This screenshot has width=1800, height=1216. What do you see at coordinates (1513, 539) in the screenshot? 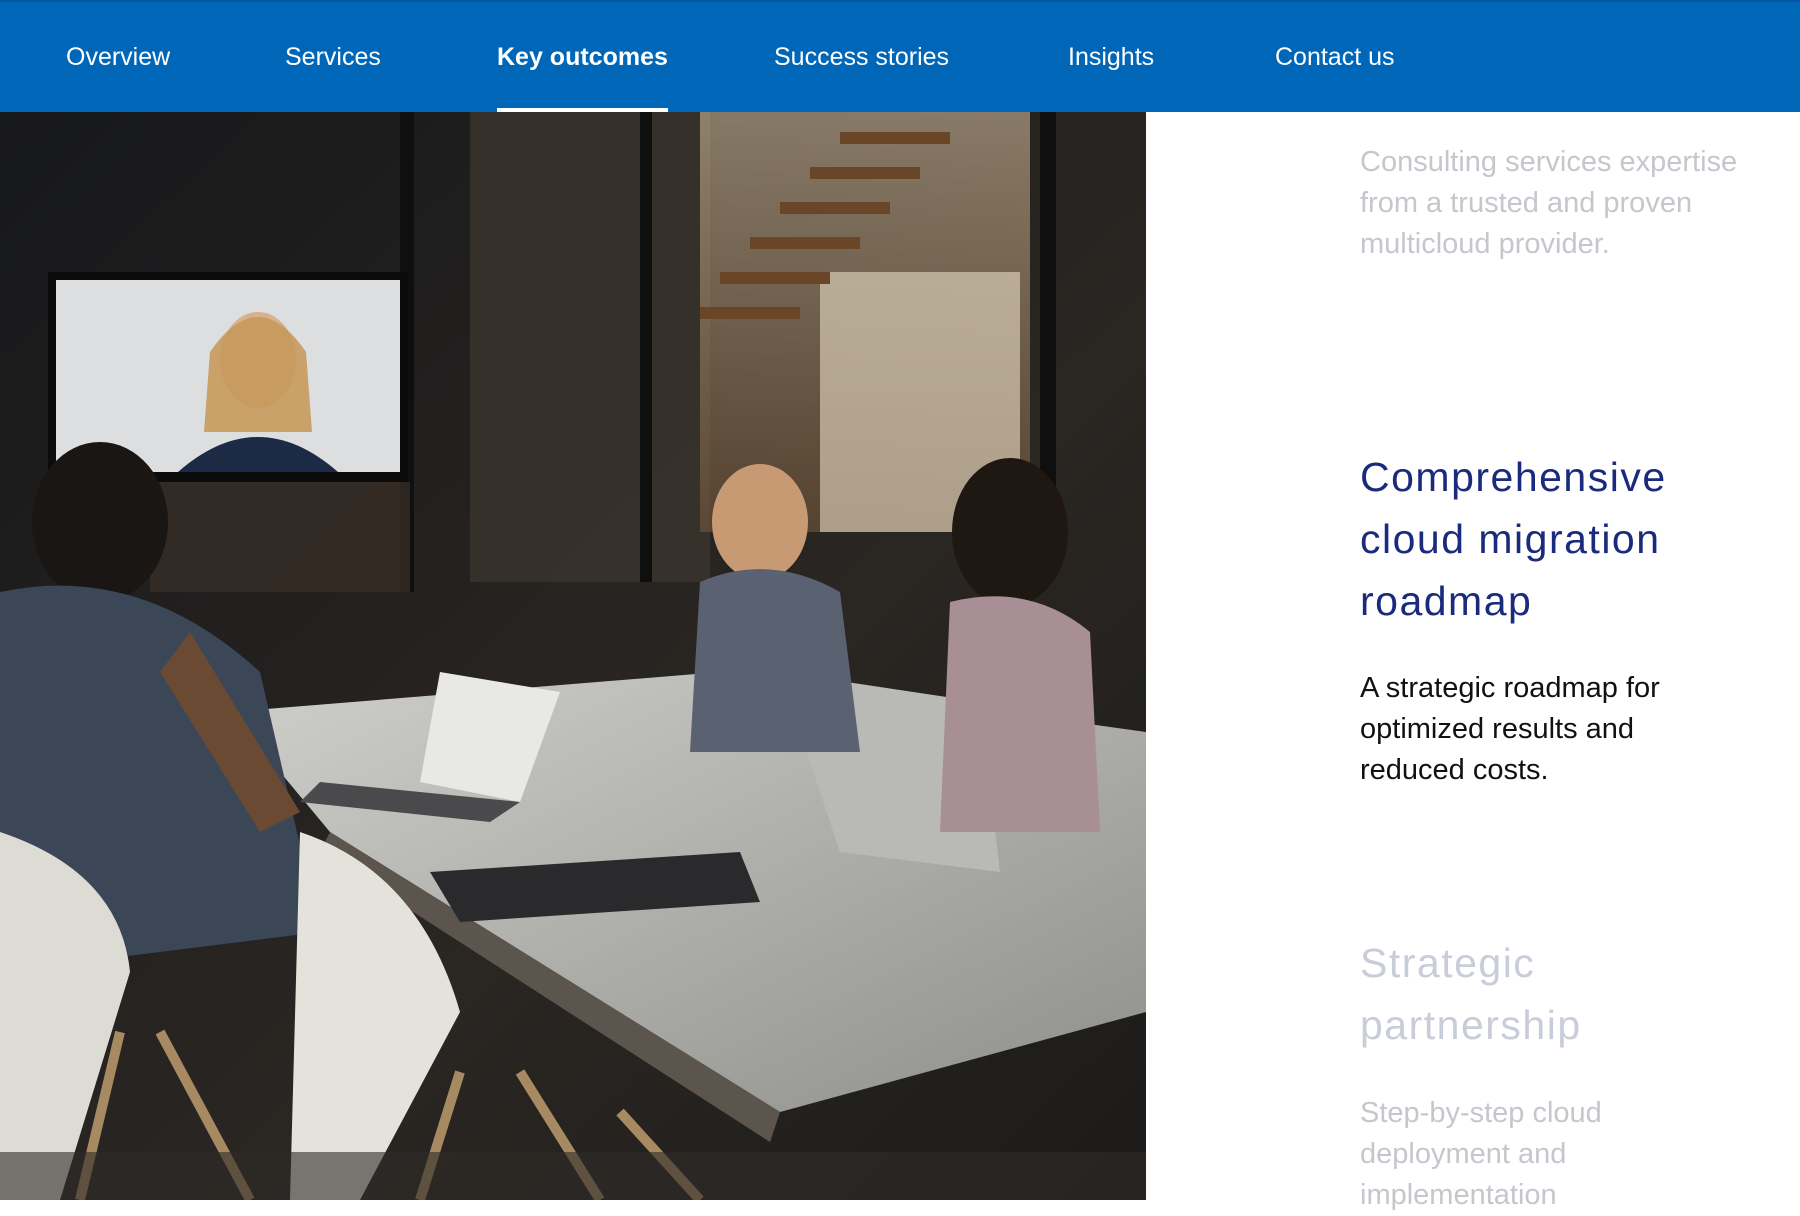
I see `outcome-heading: Comprehensive cloud migration roadmap` at bounding box center [1513, 539].